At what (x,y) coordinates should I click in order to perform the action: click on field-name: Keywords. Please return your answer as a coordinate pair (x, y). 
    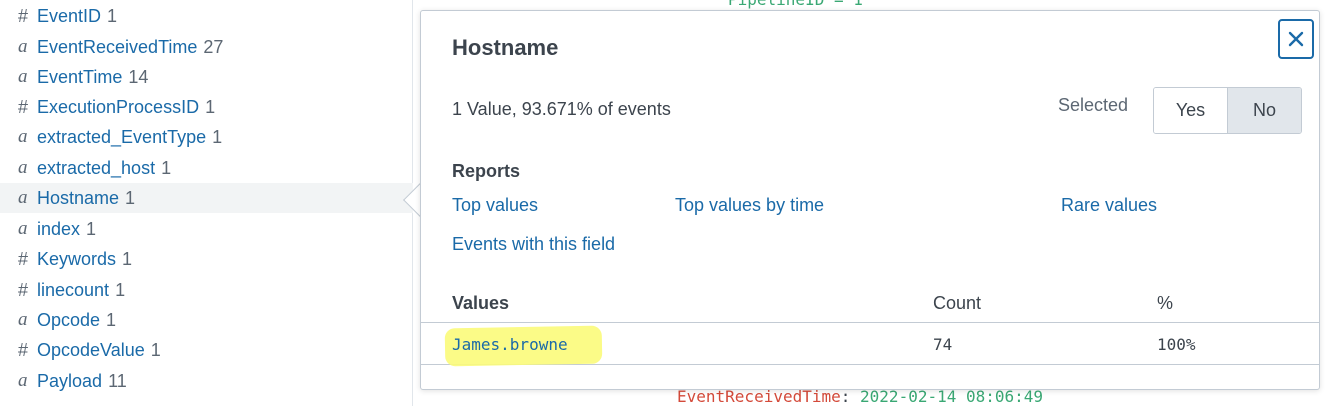
    Looking at the image, I should click on (77, 258).